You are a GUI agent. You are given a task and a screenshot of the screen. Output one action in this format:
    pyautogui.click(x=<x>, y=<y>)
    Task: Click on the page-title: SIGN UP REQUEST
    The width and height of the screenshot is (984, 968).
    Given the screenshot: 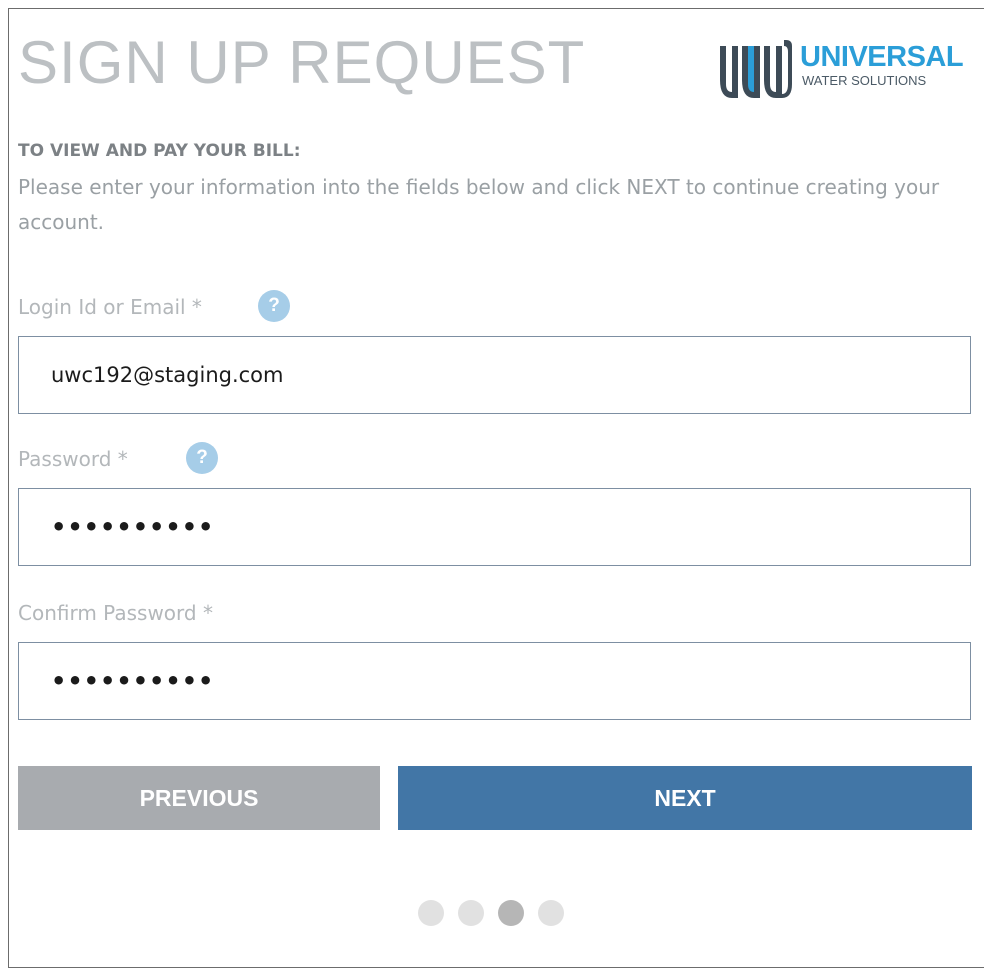 What is the action you would take?
    pyautogui.click(x=302, y=62)
    